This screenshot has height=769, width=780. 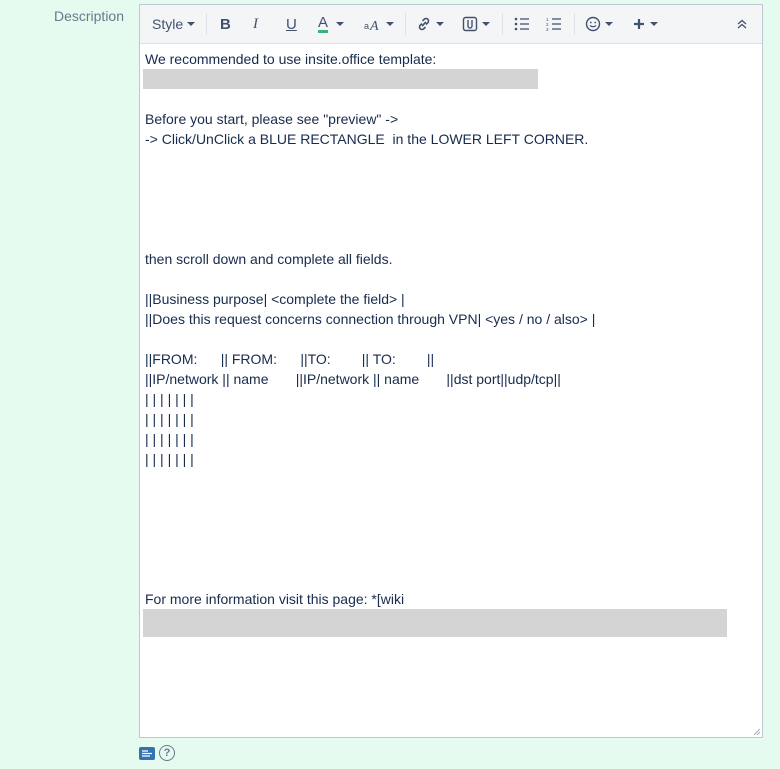 I want to click on style-dropdown: Style, so click(x=174, y=24).